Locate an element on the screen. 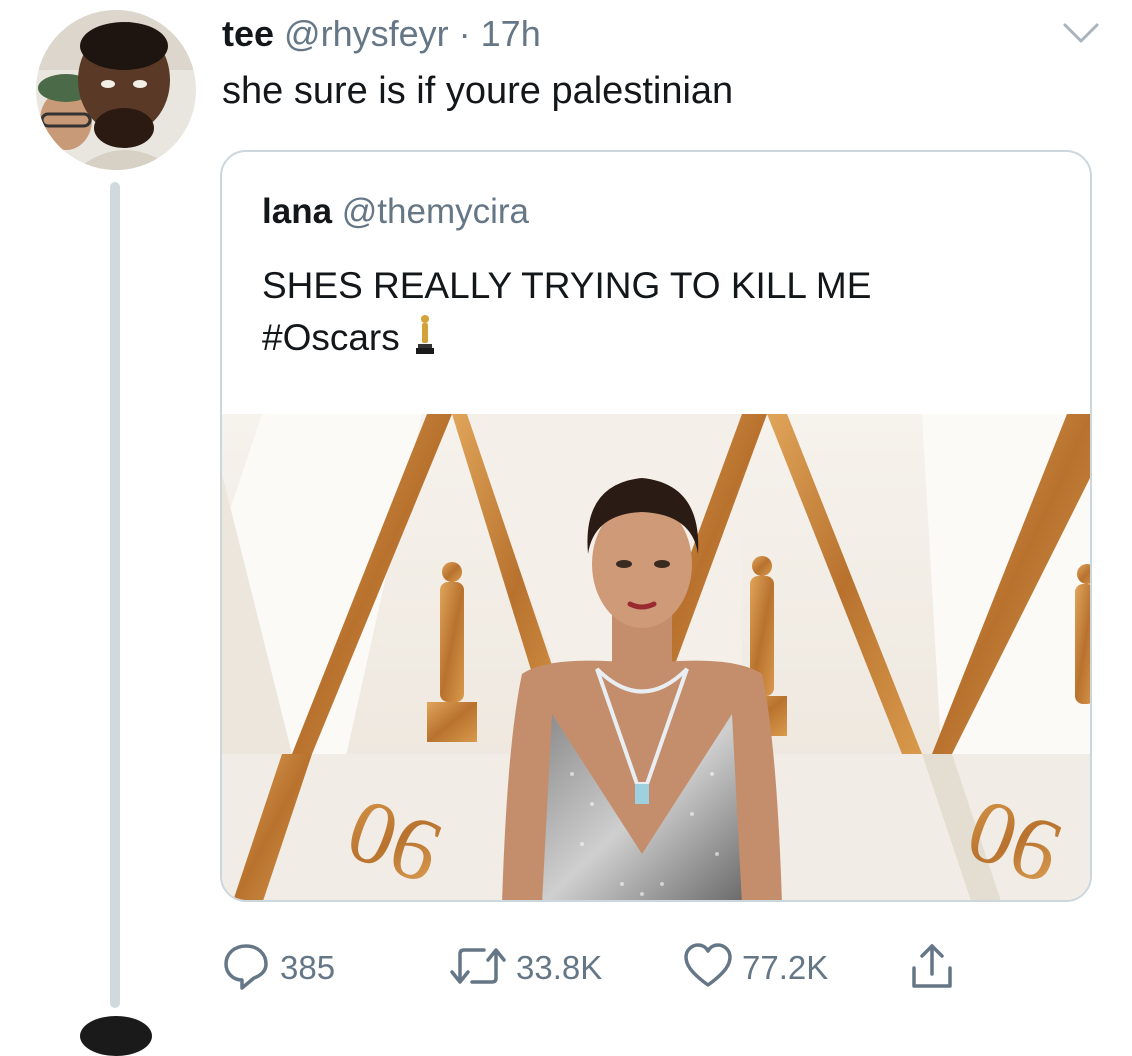  tweet-timestamp: 17h is located at coordinates (511, 33).